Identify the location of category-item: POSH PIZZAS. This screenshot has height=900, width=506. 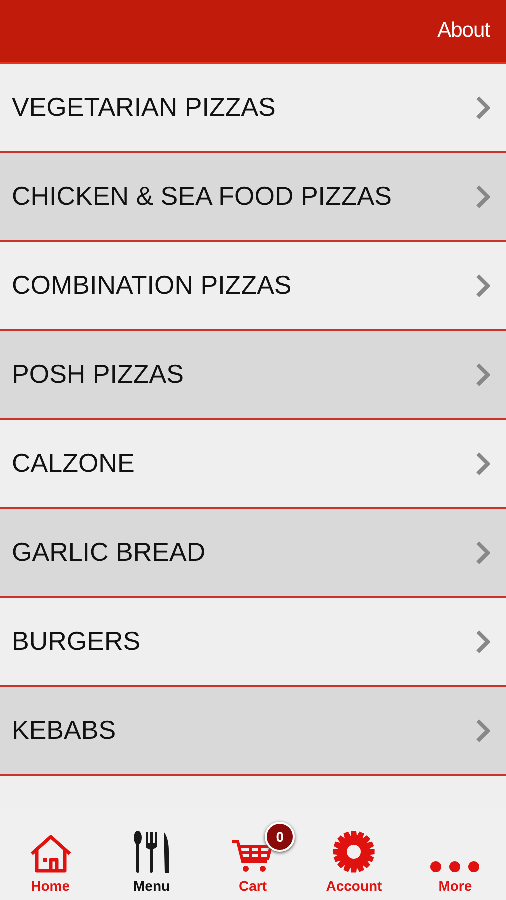
(253, 375).